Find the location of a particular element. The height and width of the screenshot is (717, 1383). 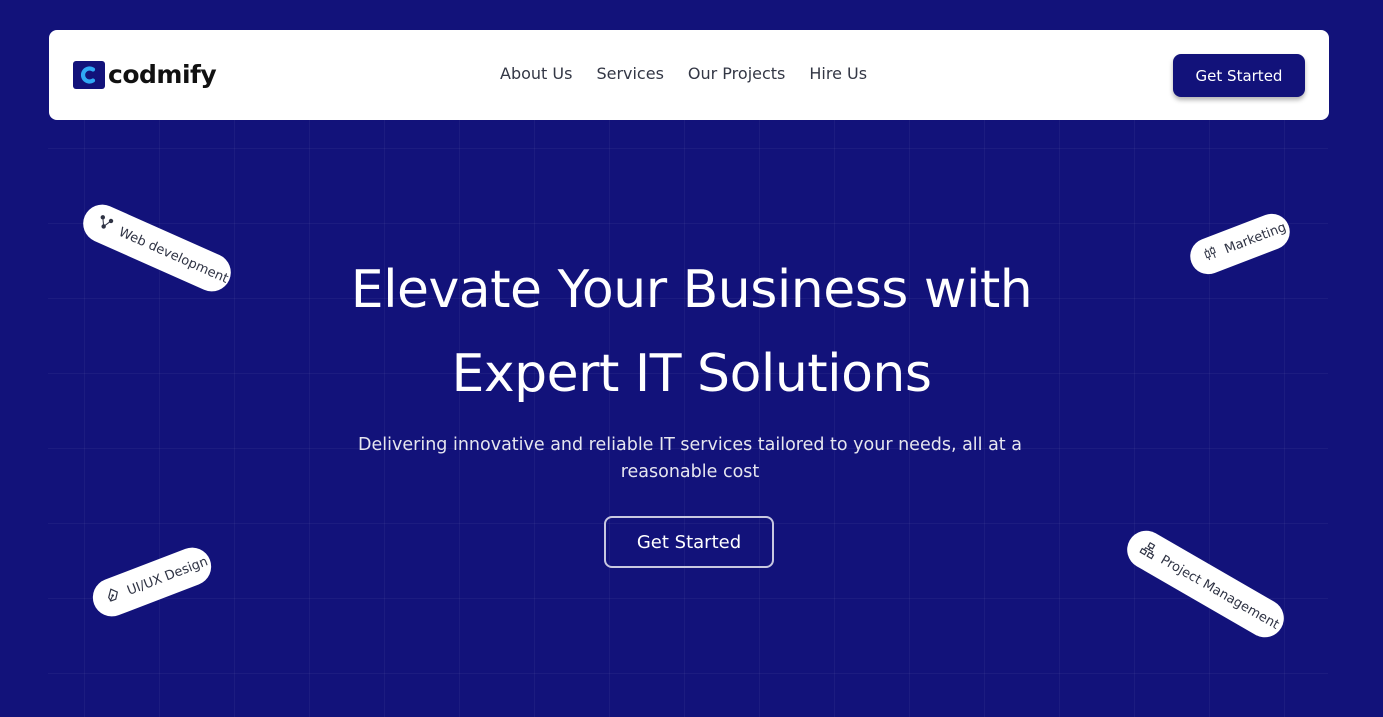

nav-link-about-us: About Us is located at coordinates (536, 73).